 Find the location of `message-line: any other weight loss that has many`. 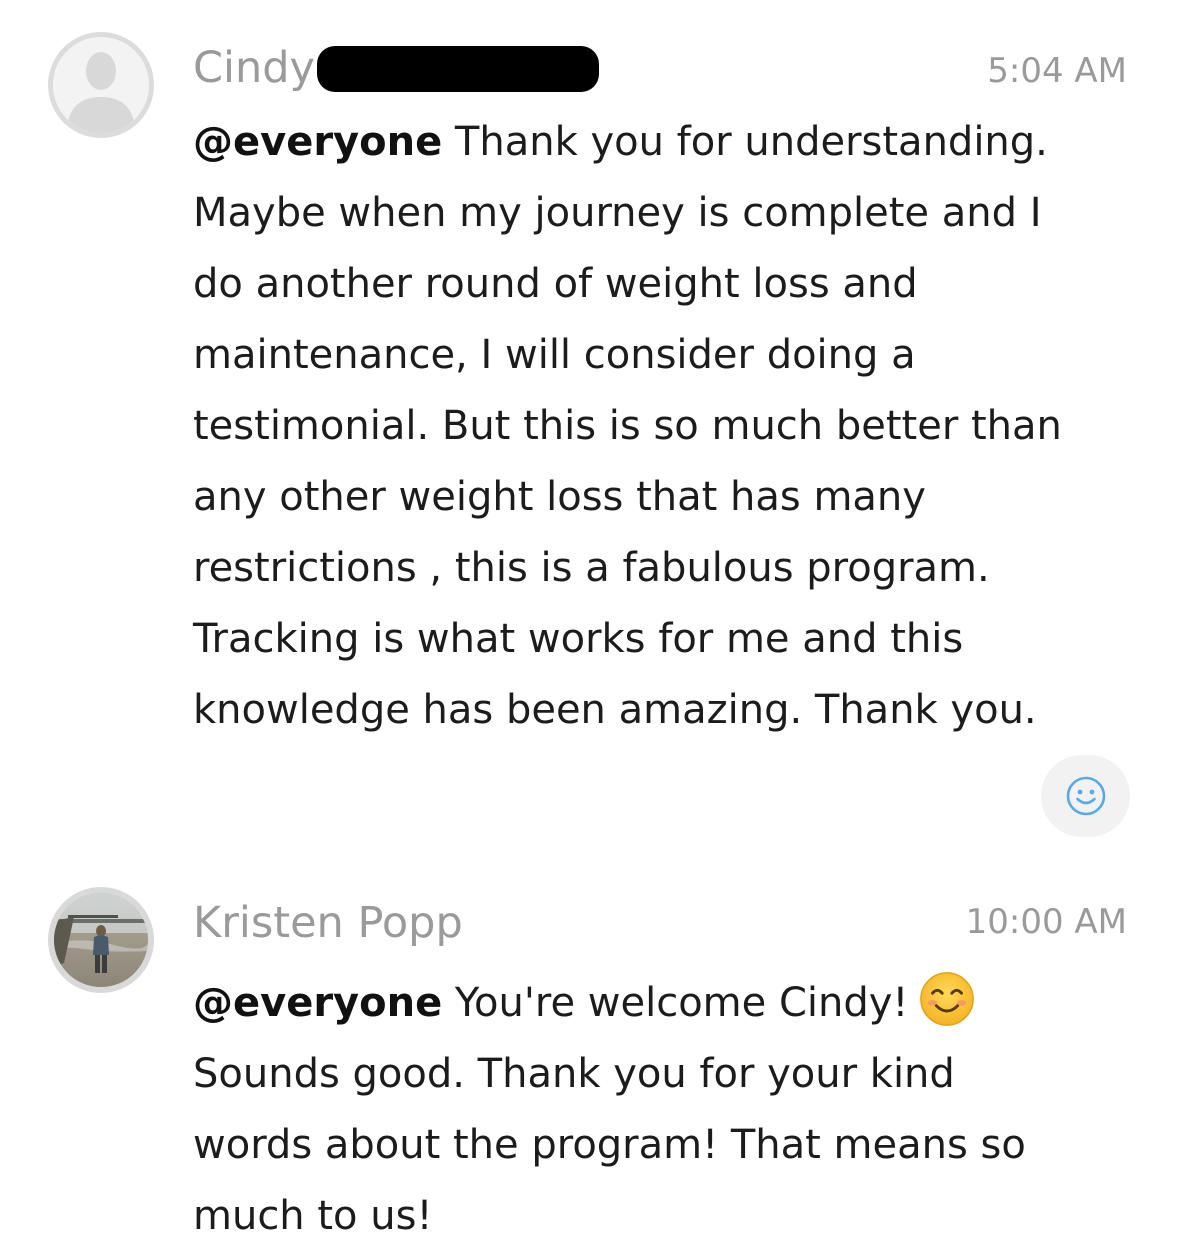

message-line: any other weight loss that has many is located at coordinates (559, 497).